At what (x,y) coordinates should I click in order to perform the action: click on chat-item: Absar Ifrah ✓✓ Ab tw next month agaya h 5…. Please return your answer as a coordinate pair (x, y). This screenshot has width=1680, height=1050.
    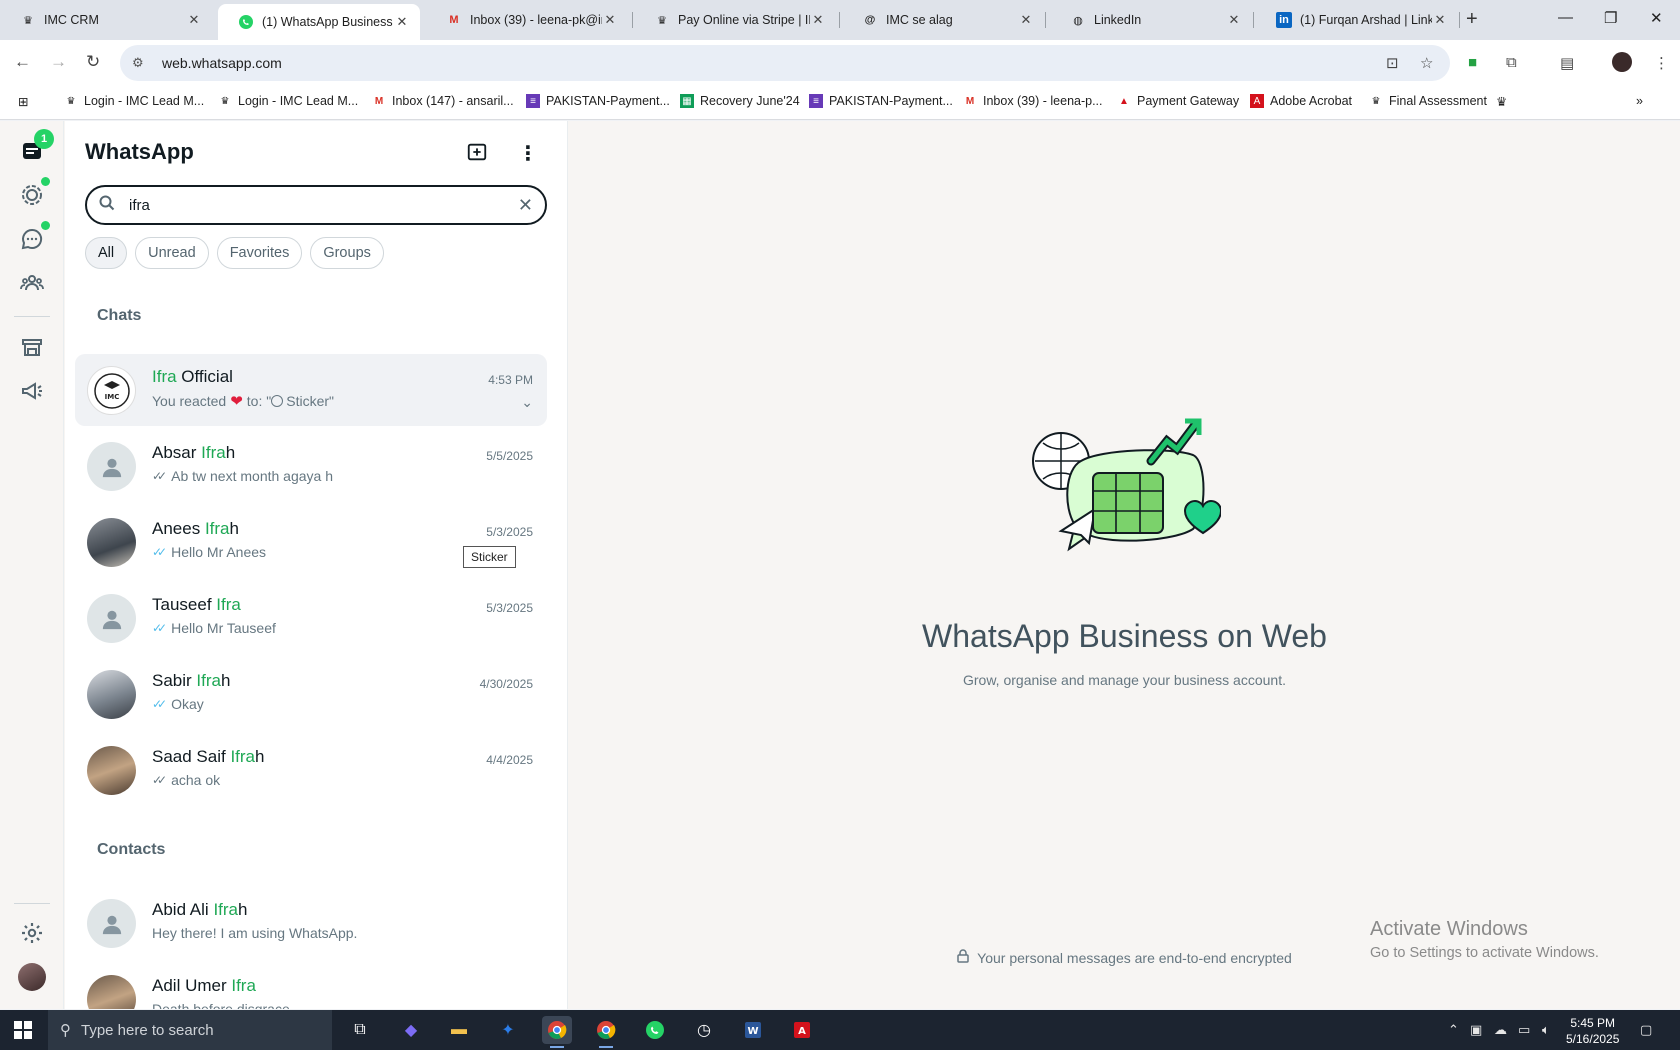
    Looking at the image, I should click on (311, 466).